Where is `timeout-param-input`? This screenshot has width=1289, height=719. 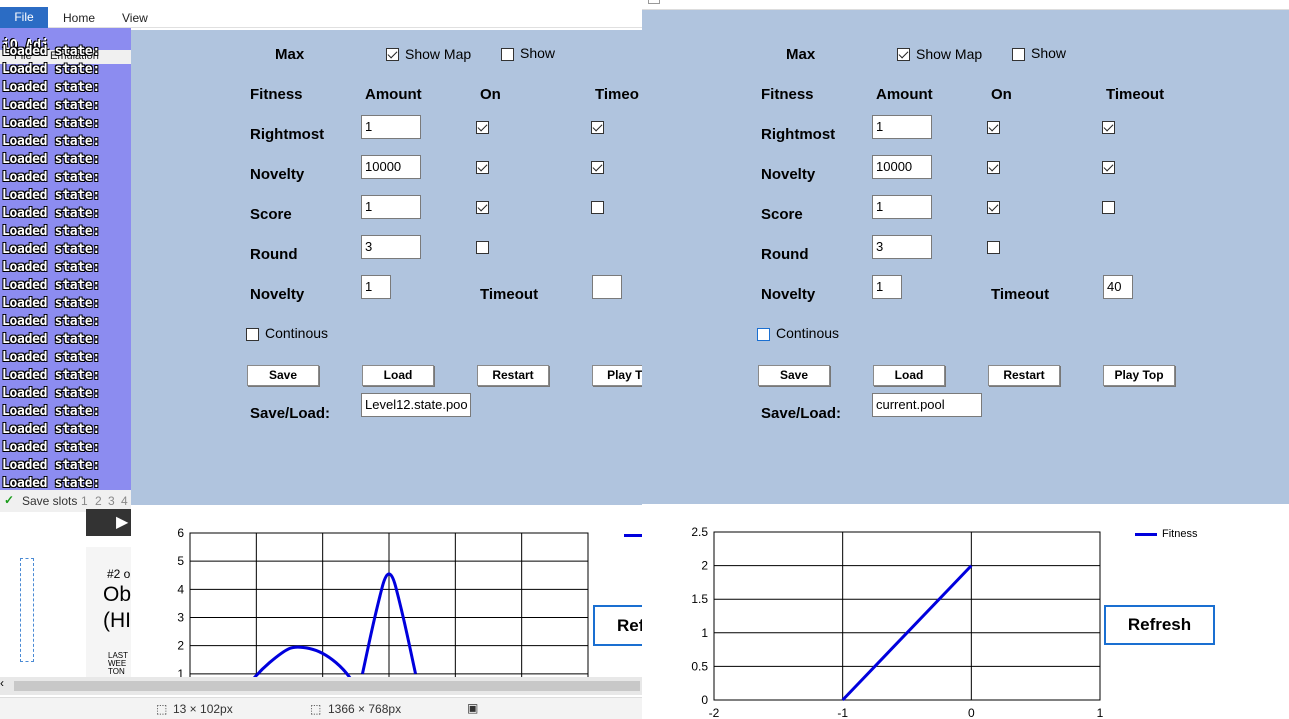 timeout-param-input is located at coordinates (607, 287).